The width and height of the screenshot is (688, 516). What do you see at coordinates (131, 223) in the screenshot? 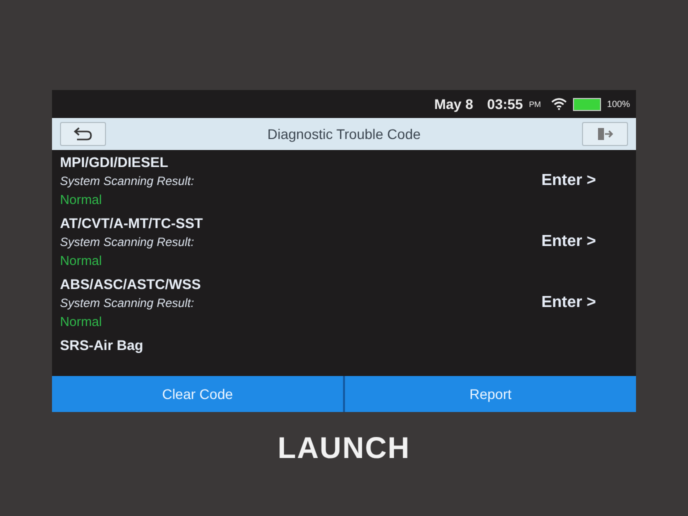
I see `system-name: AT/CVT/A-MT/TC-SST` at bounding box center [131, 223].